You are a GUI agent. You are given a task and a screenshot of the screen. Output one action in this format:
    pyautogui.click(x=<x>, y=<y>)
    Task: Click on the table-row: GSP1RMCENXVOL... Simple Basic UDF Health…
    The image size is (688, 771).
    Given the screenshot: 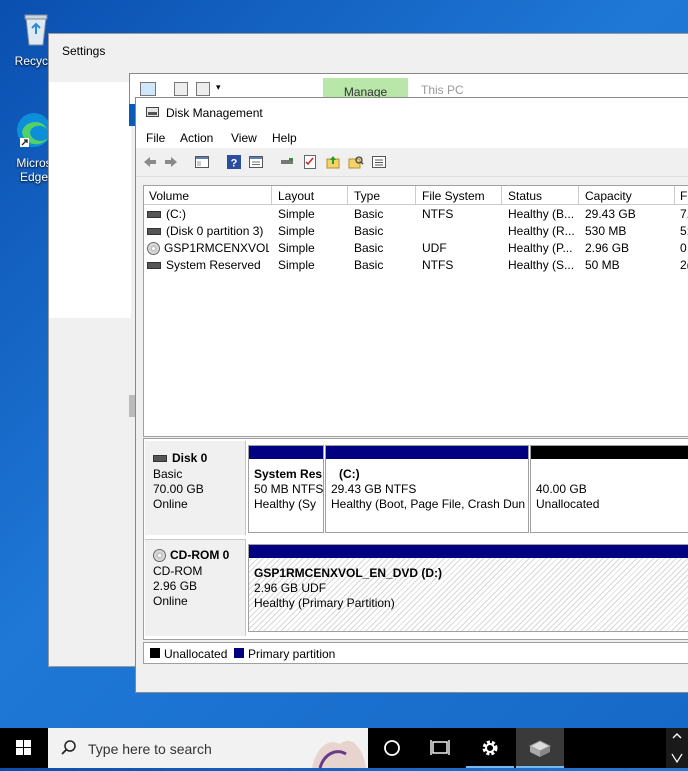 What is the action you would take?
    pyautogui.click(x=416, y=247)
    